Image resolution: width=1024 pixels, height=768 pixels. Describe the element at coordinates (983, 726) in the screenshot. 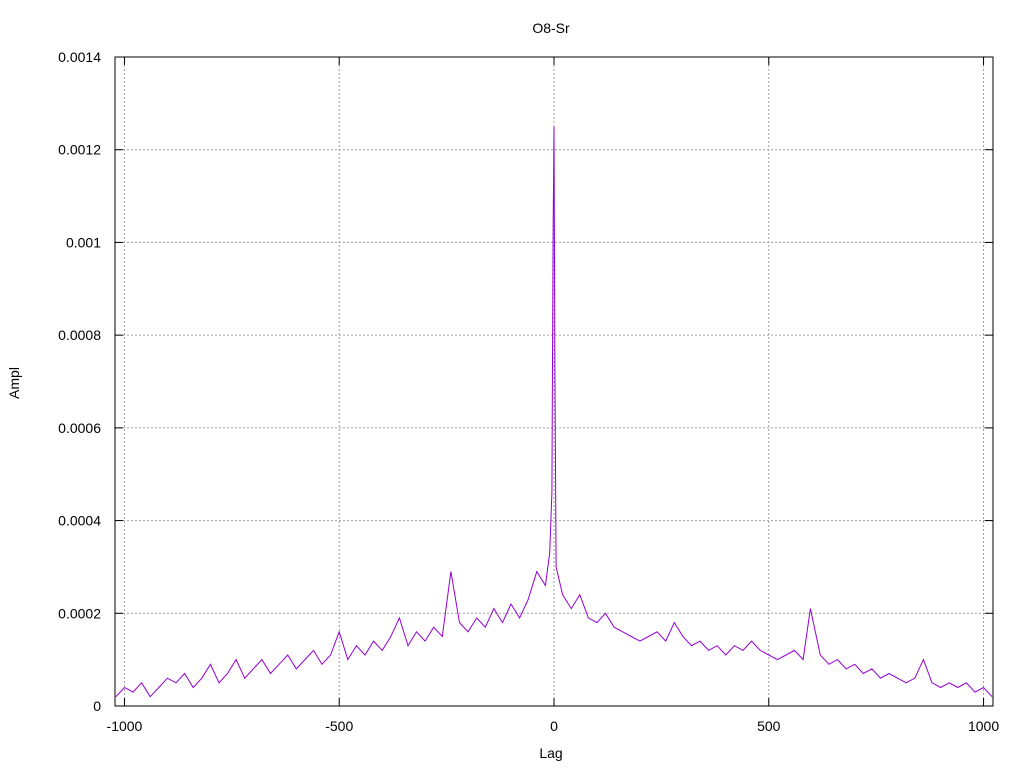

I see `x-tick-label: 1000` at that location.